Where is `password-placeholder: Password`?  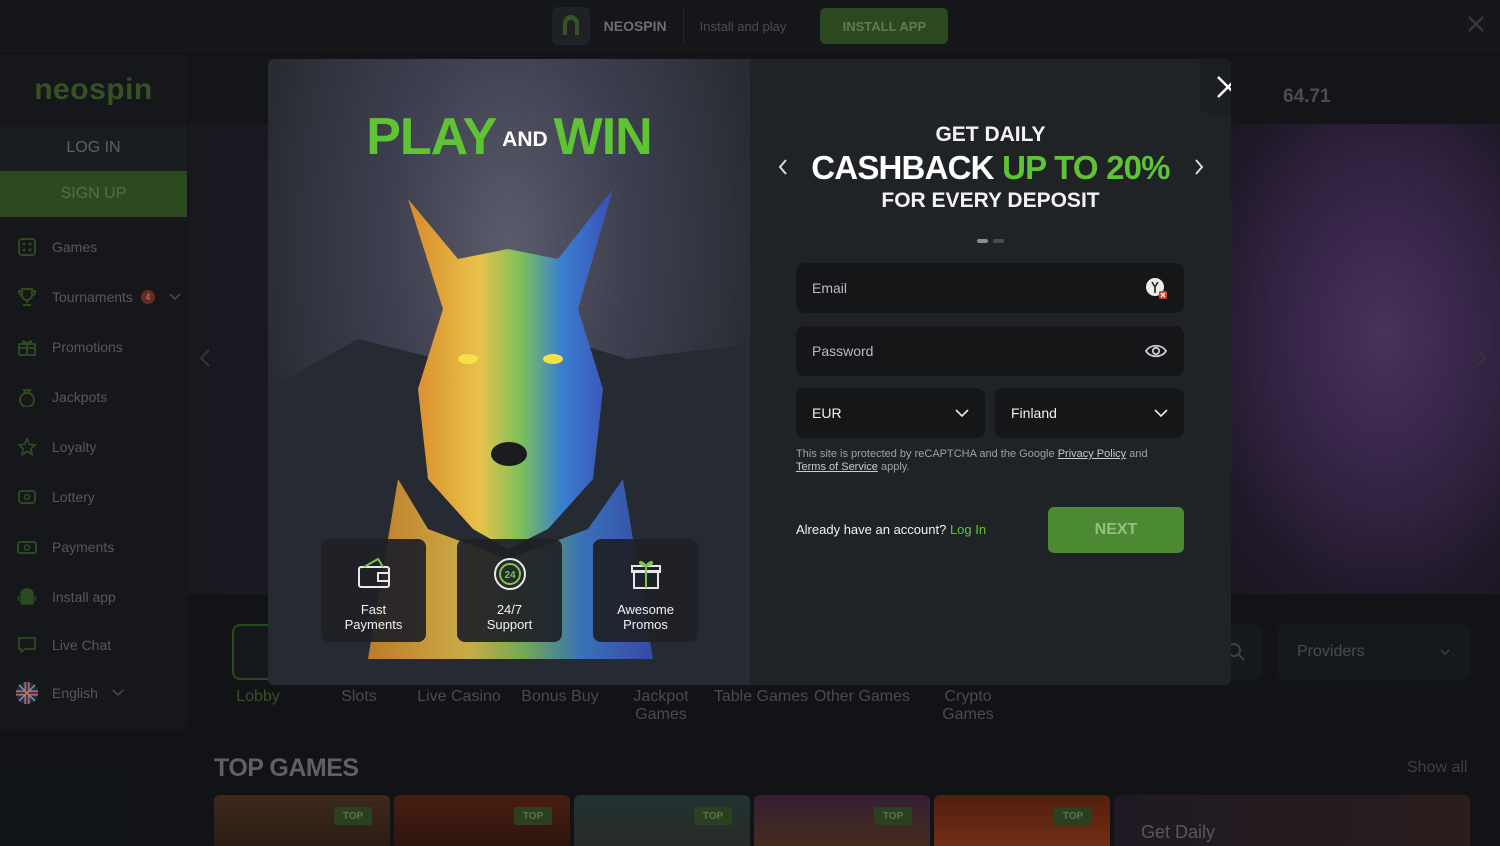
password-placeholder: Password is located at coordinates (843, 351).